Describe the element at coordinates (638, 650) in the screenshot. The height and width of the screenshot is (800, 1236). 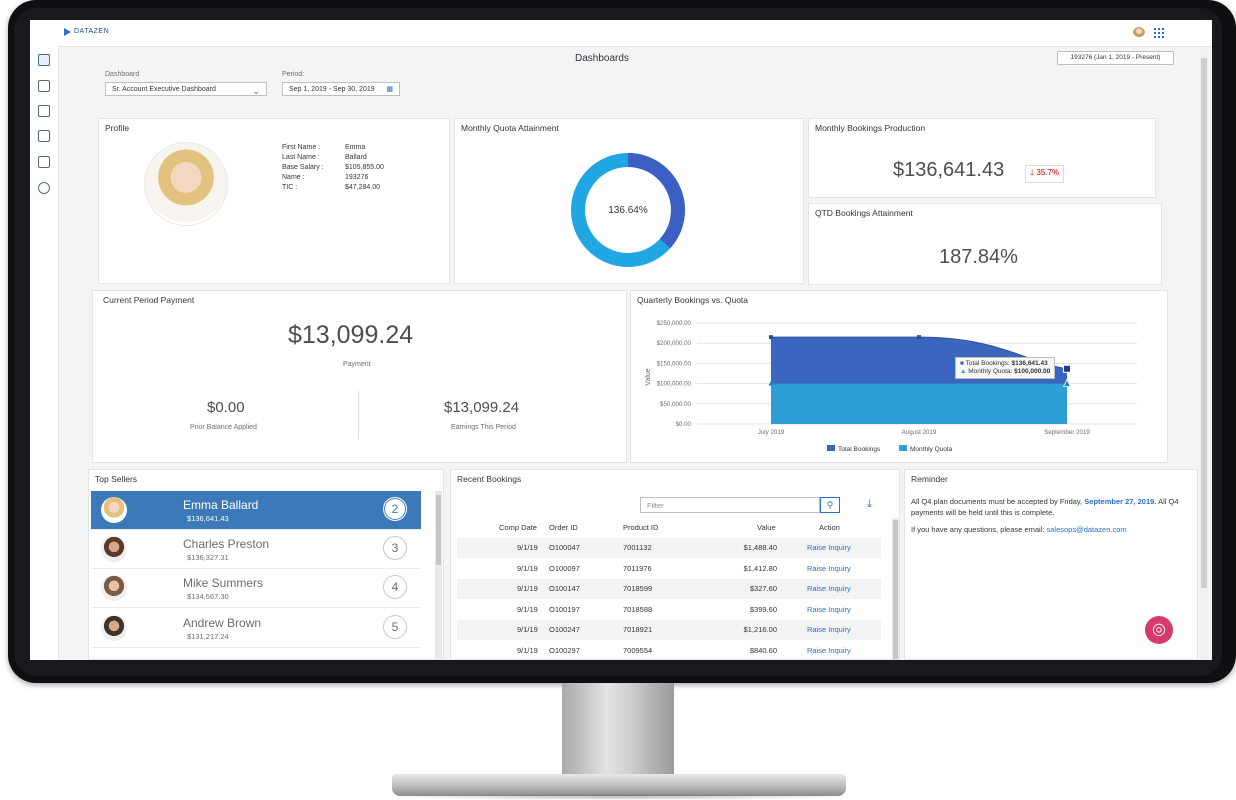
I see `table-cell-product: 7009554` at that location.